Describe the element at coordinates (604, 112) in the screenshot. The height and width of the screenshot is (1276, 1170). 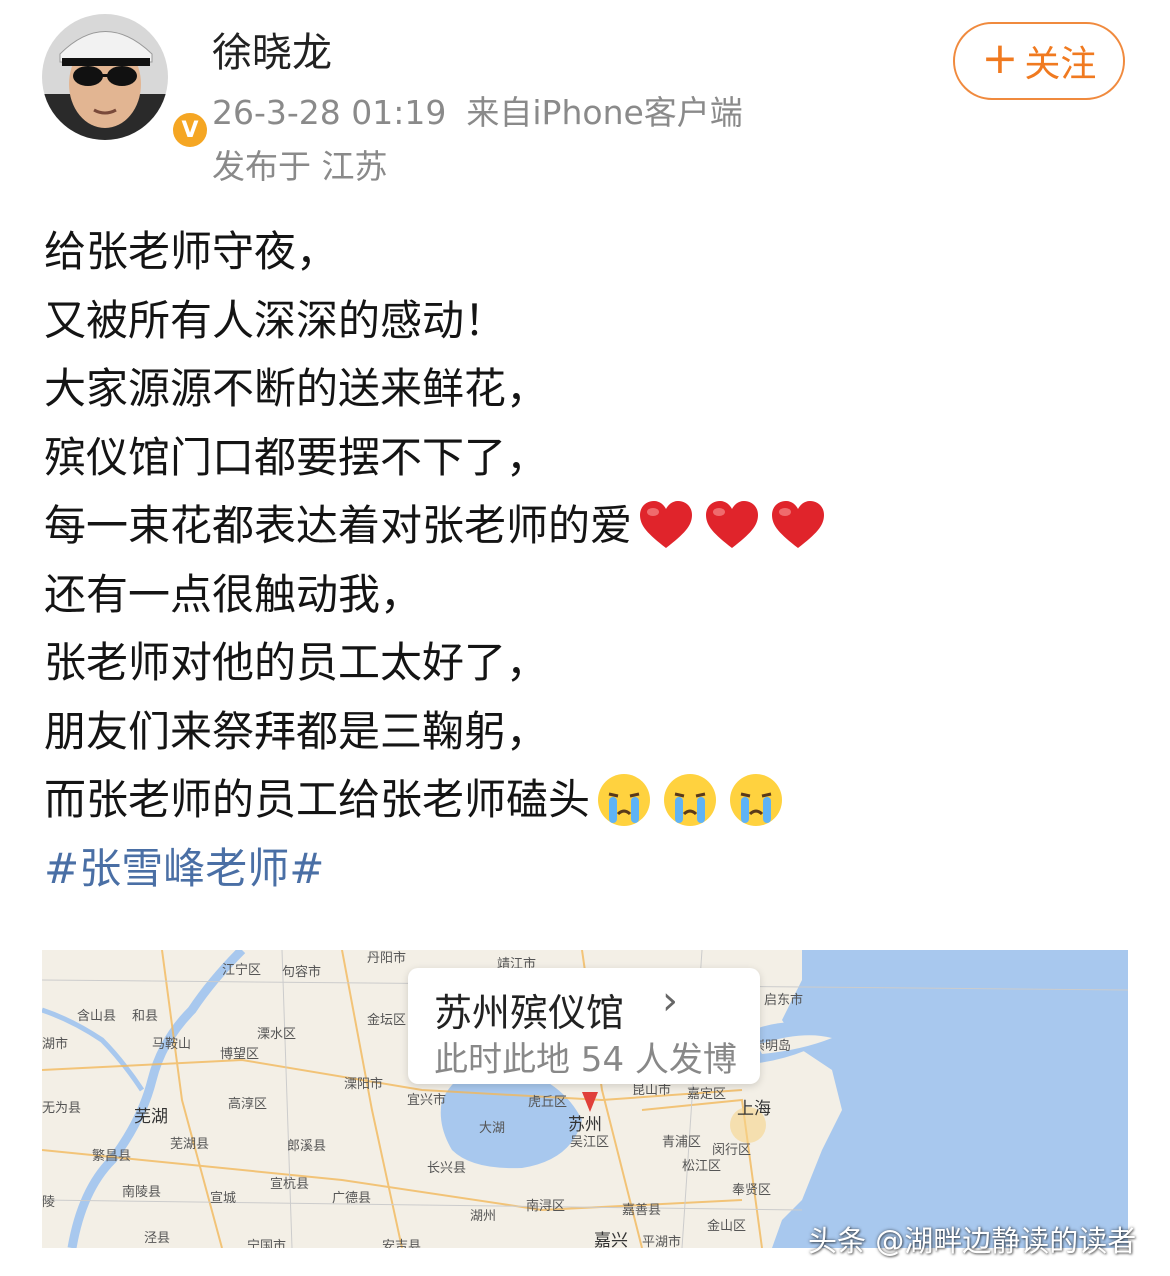
I see `post-source: 来自iPhone客户端` at that location.